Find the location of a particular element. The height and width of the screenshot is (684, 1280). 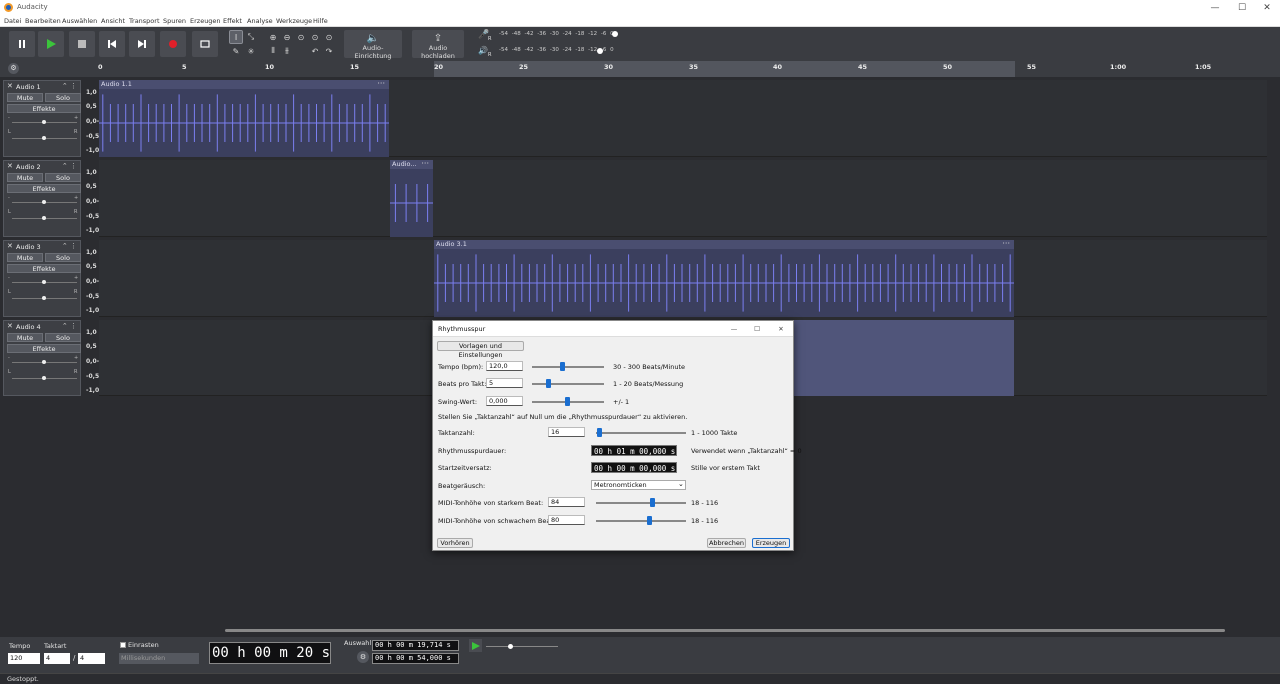

share-audio-button: ⇪ Audio hochladen is located at coordinates (438, 45).